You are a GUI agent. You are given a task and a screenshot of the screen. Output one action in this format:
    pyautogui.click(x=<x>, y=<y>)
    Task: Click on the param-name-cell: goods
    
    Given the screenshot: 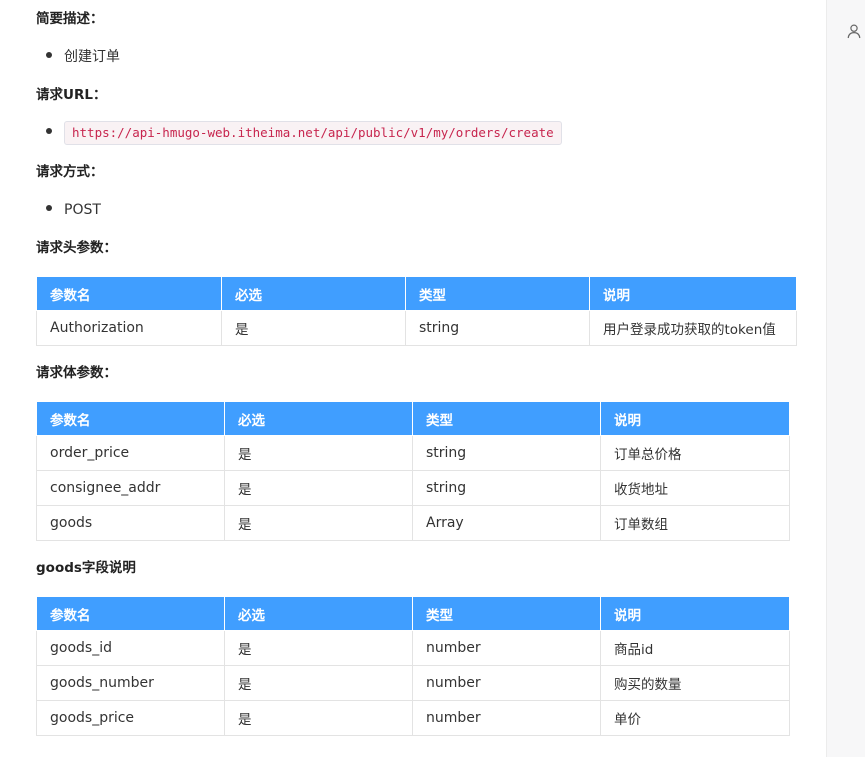 What is the action you would take?
    pyautogui.click(x=130, y=523)
    